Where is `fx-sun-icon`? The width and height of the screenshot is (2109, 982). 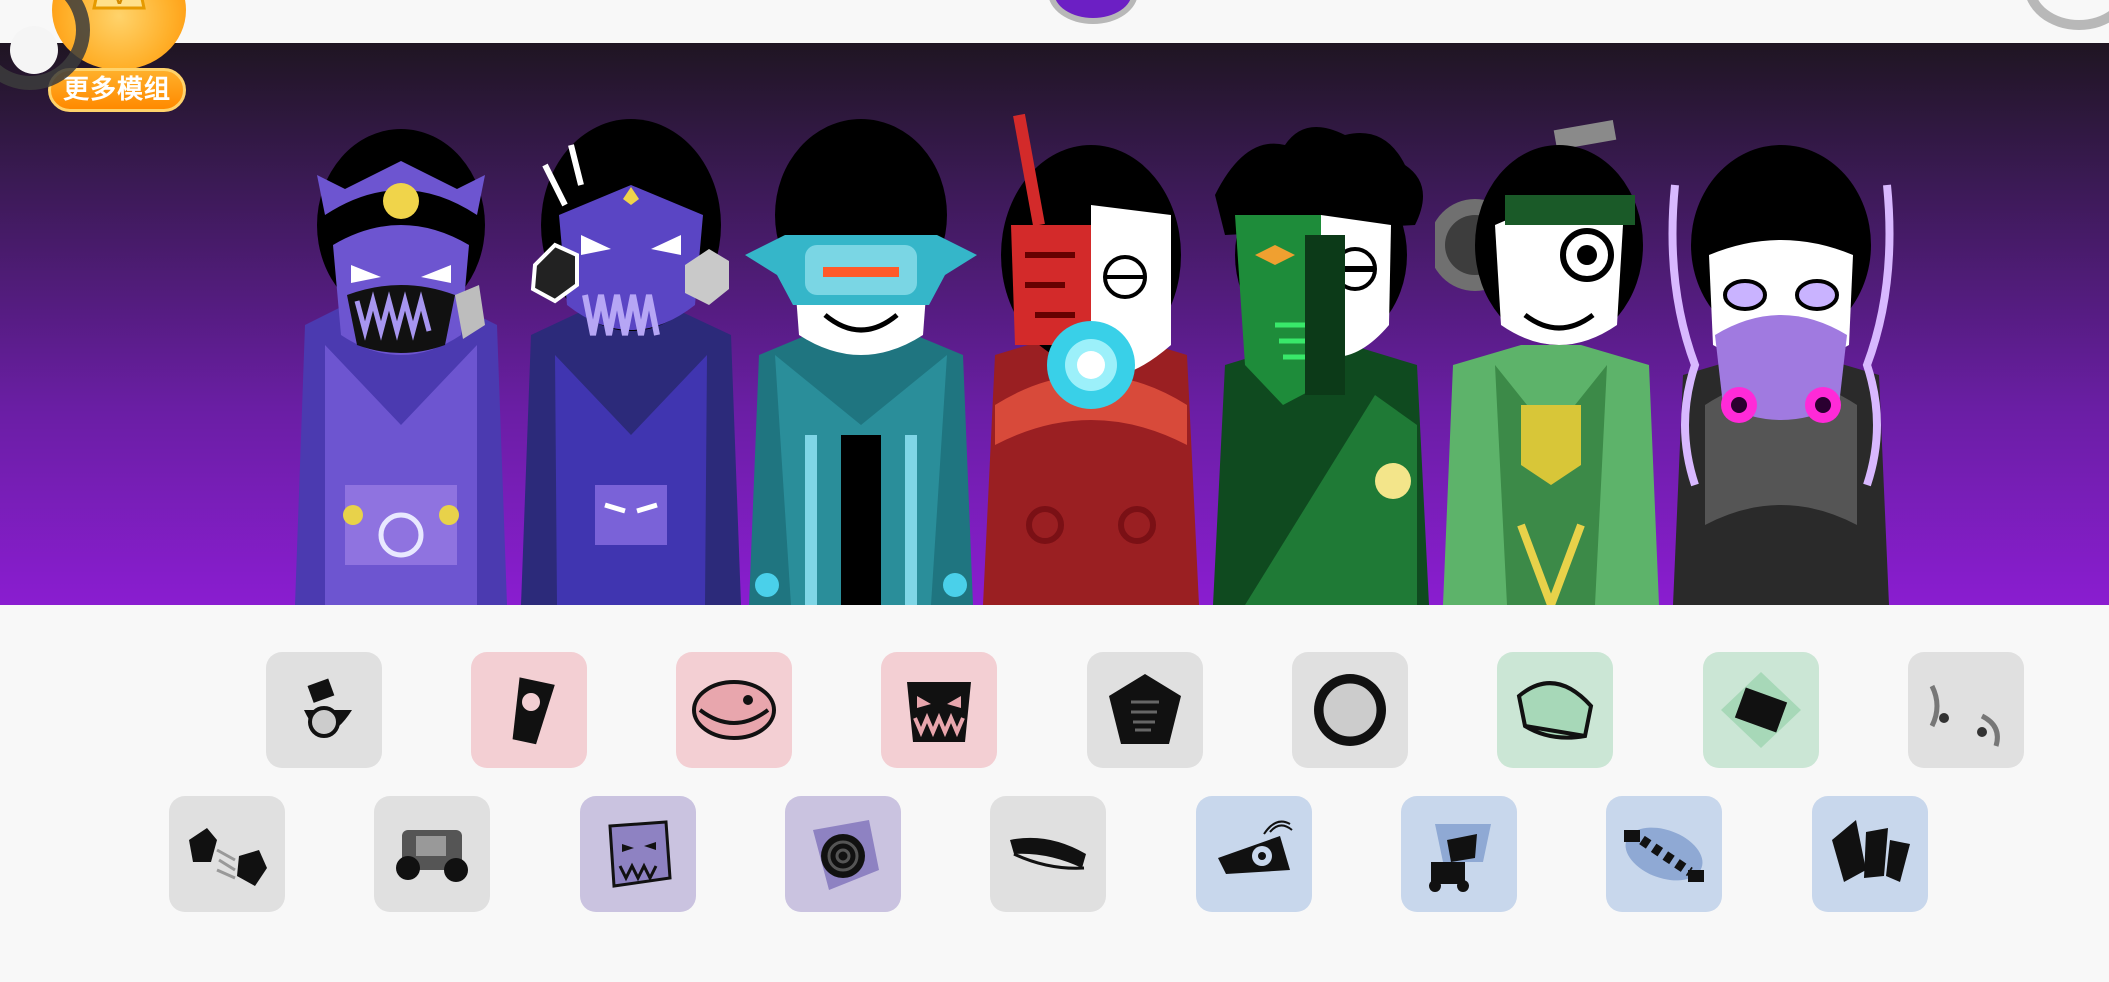 fx-sun-icon is located at coordinates (1350, 710).